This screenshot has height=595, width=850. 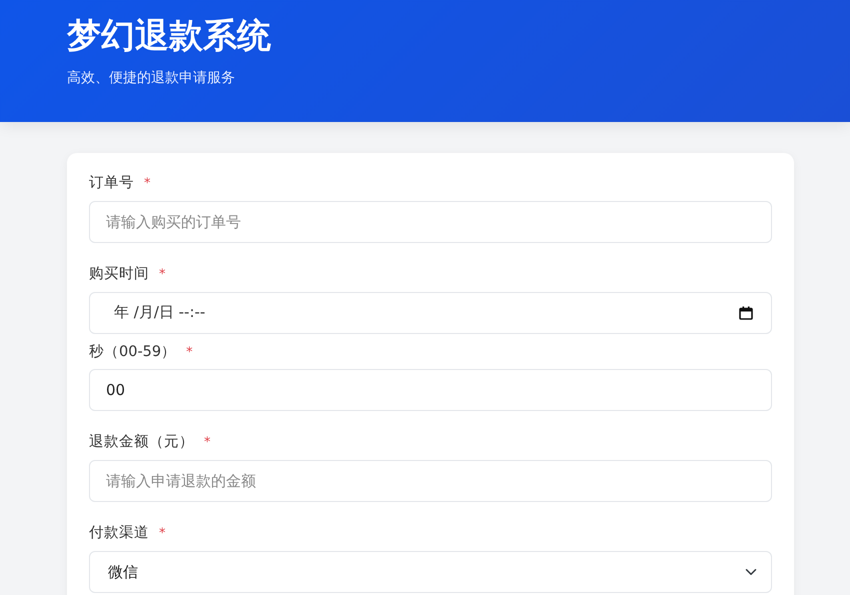 What do you see at coordinates (430, 571) in the screenshot?
I see `select-field: 微信` at bounding box center [430, 571].